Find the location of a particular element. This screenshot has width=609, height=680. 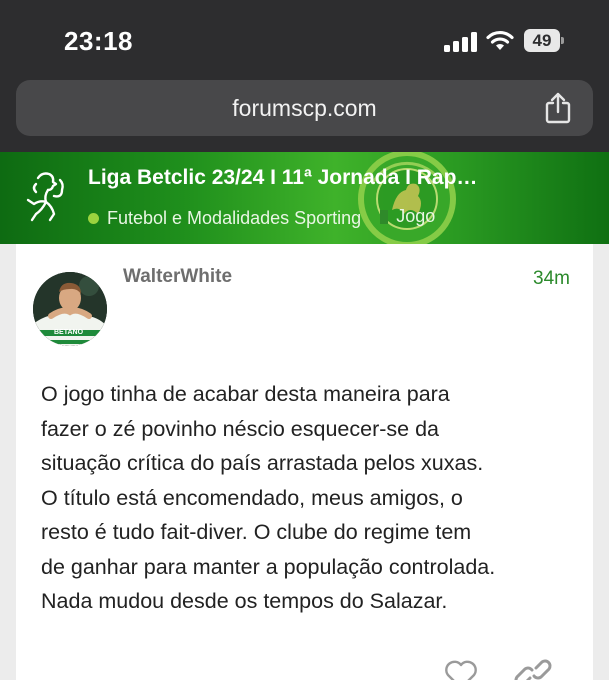

post-body-line: Nada mudou desde os tempos do Salazar. is located at coordinates (244, 601).